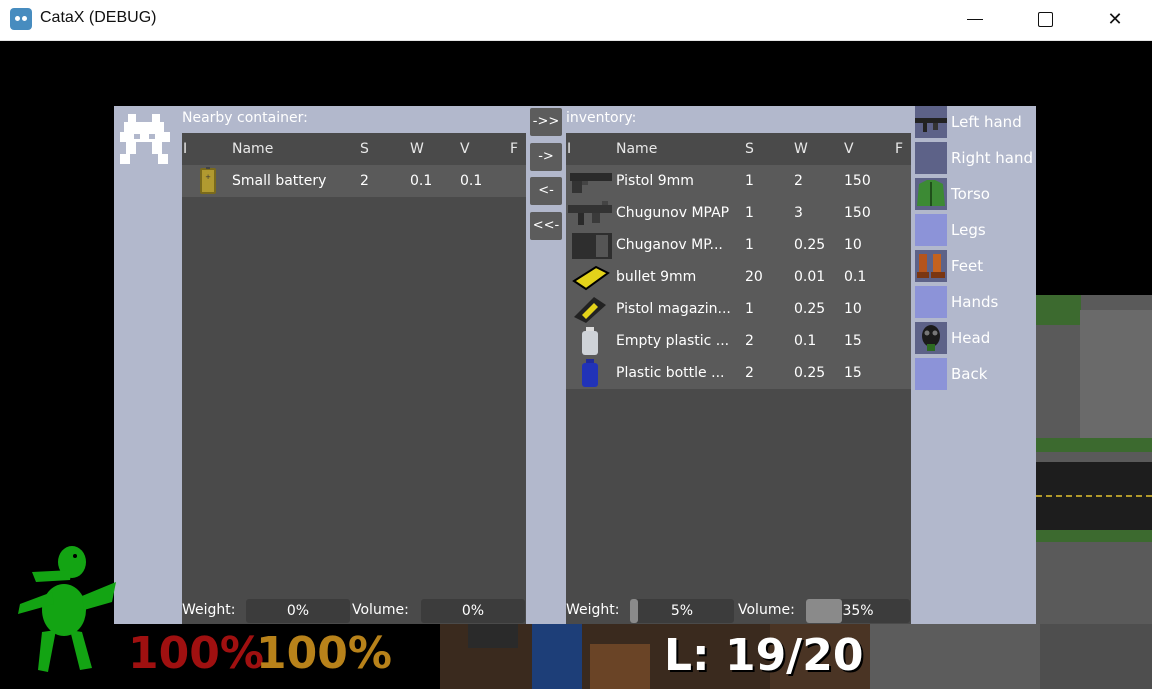 Image resolution: width=1152 pixels, height=689 pixels. What do you see at coordinates (1116, 374) in the screenshot?
I see `building-tile` at bounding box center [1116, 374].